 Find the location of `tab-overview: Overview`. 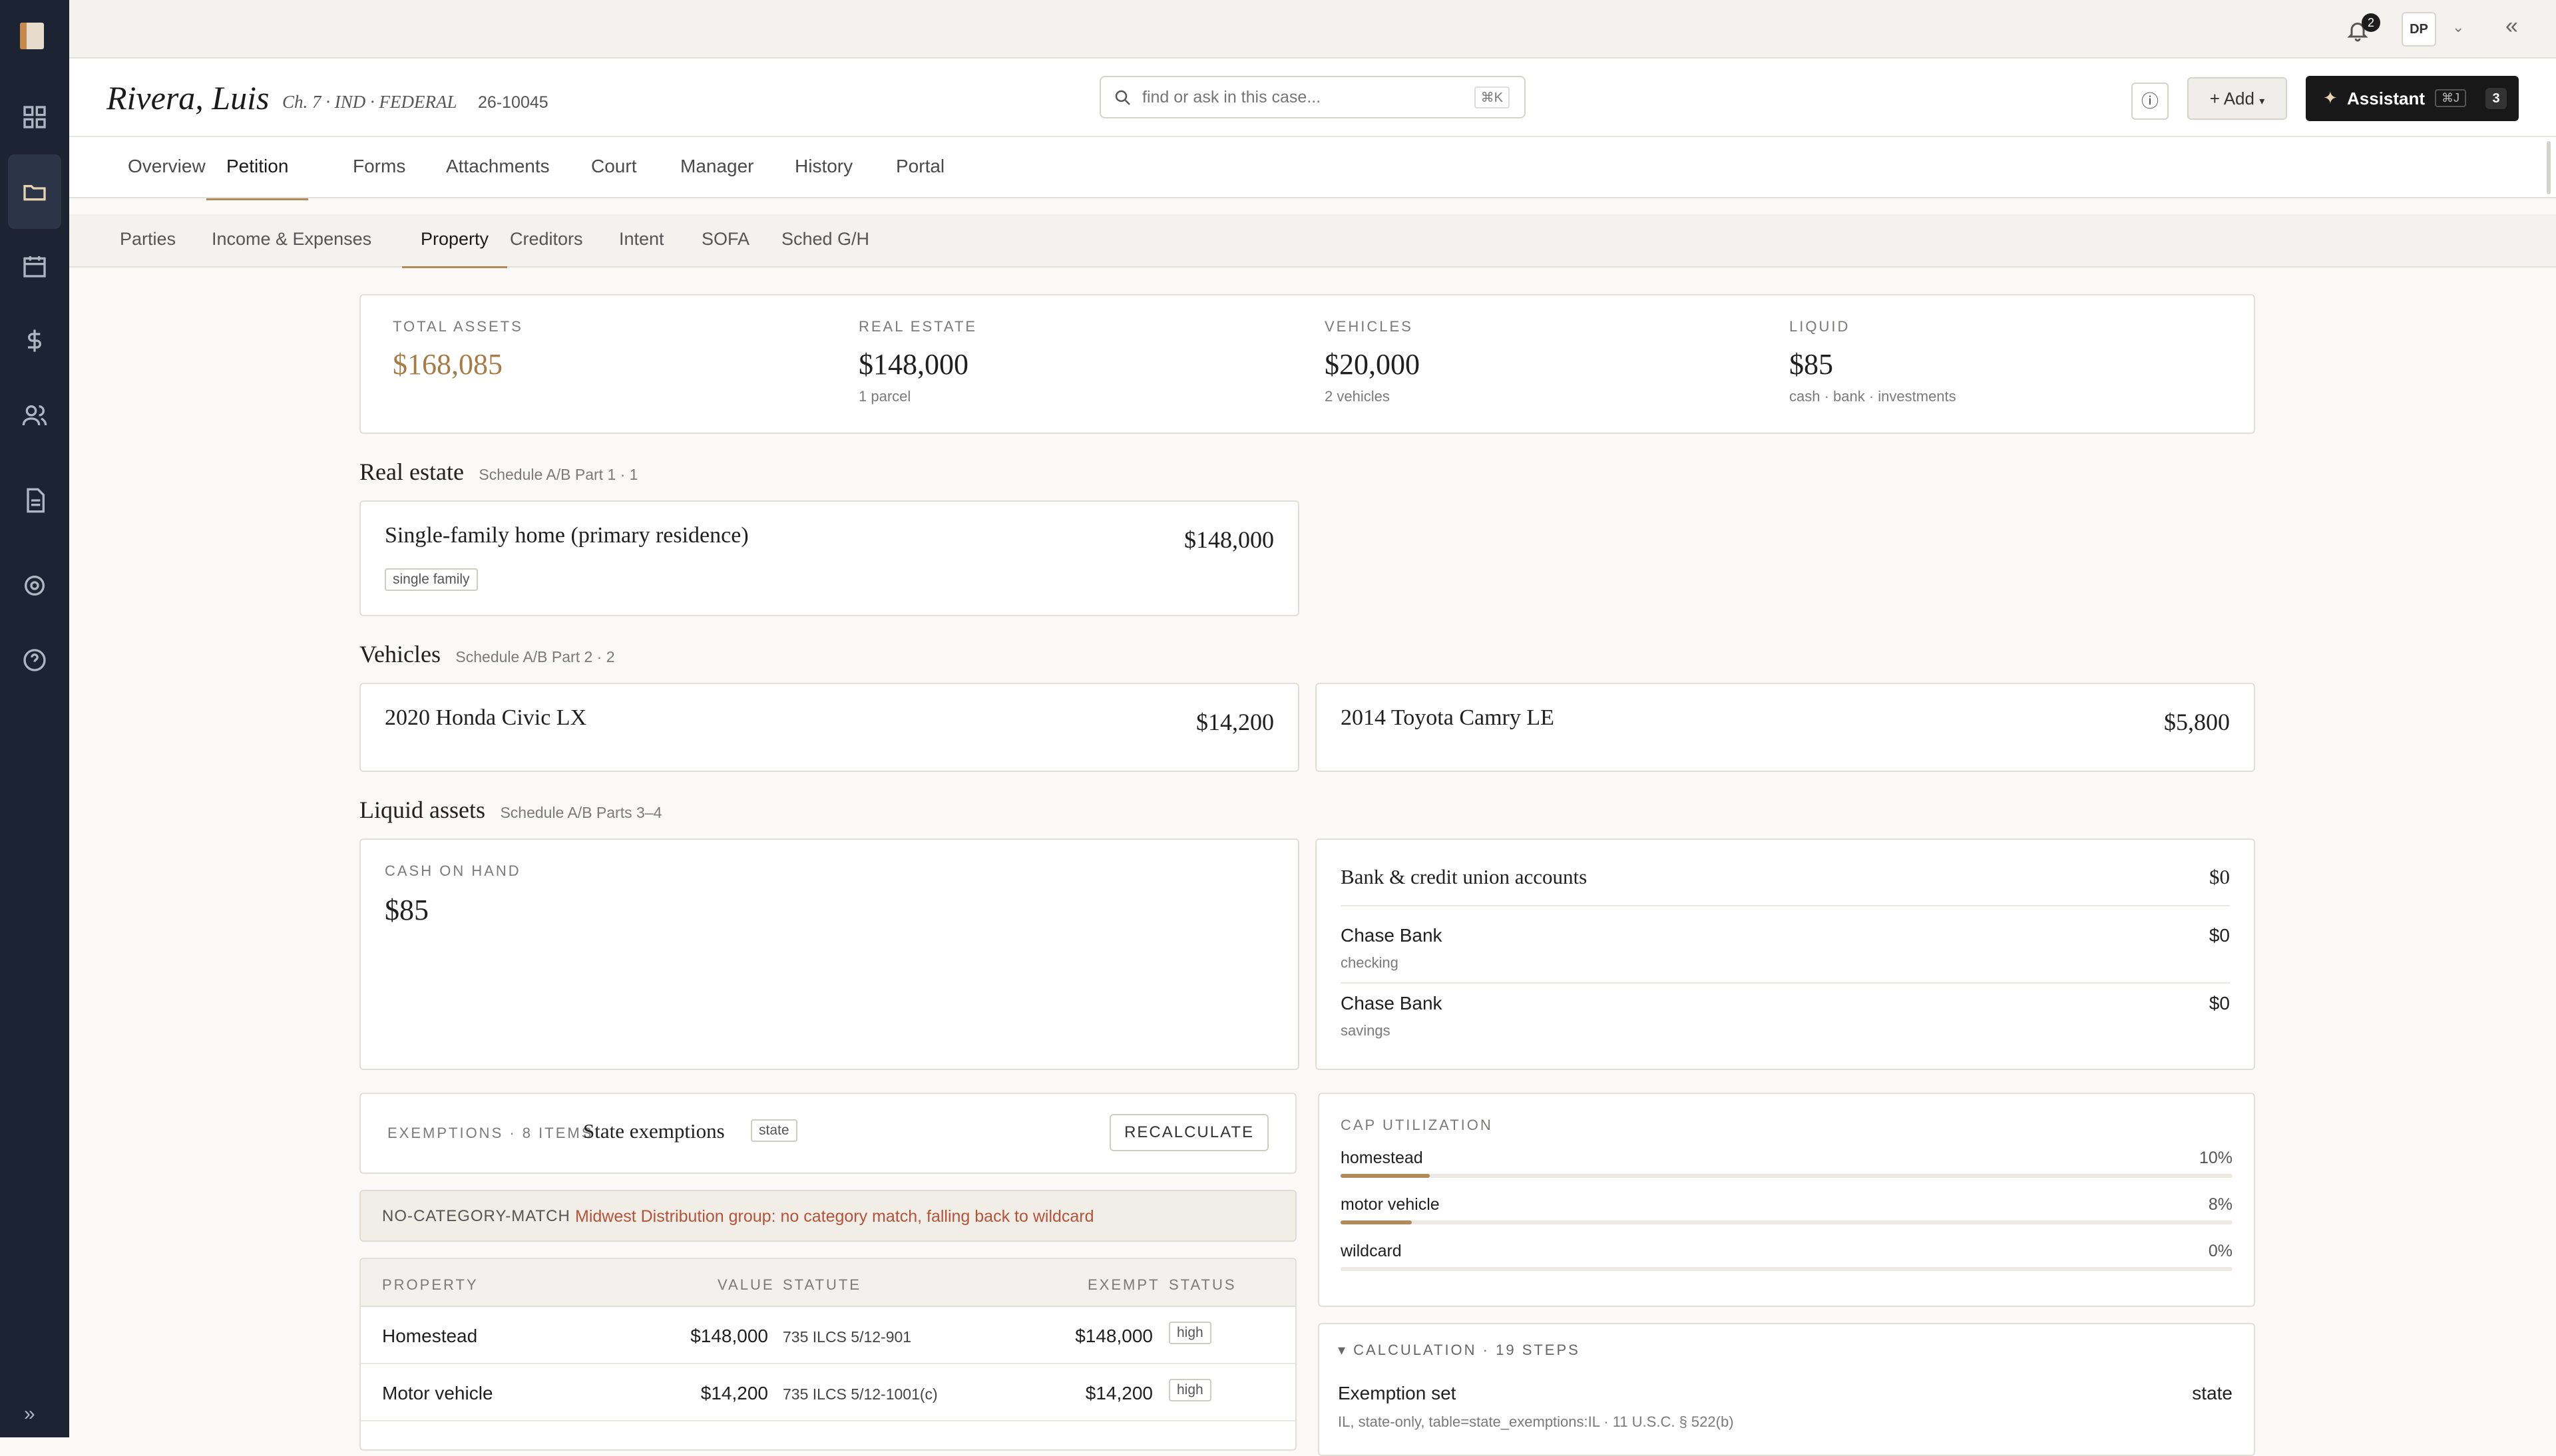

tab-overview: Overview is located at coordinates (167, 168).